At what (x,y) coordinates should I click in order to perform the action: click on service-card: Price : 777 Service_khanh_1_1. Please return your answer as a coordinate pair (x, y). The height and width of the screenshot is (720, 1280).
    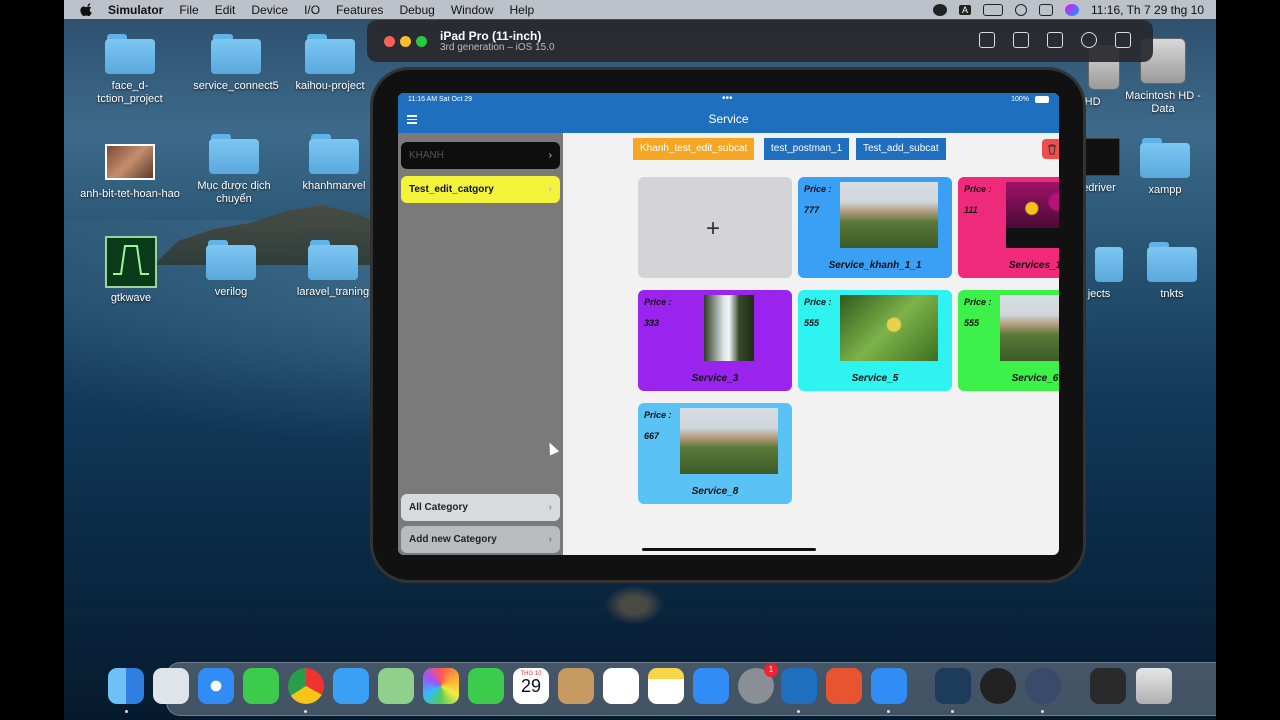
    Looking at the image, I should click on (875, 227).